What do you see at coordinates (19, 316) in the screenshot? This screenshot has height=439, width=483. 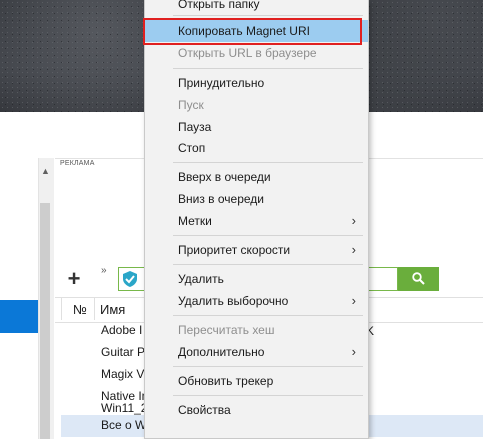 I see `sidebar-selected-item` at bounding box center [19, 316].